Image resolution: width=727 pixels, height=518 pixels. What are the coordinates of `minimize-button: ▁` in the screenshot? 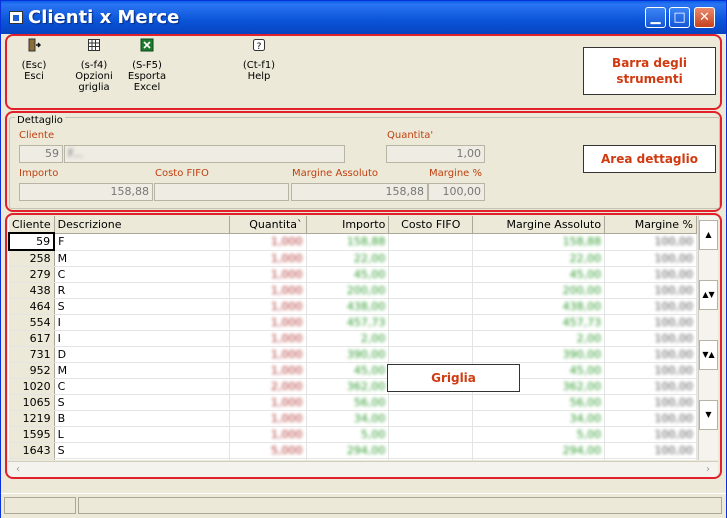 It's located at (655, 17).